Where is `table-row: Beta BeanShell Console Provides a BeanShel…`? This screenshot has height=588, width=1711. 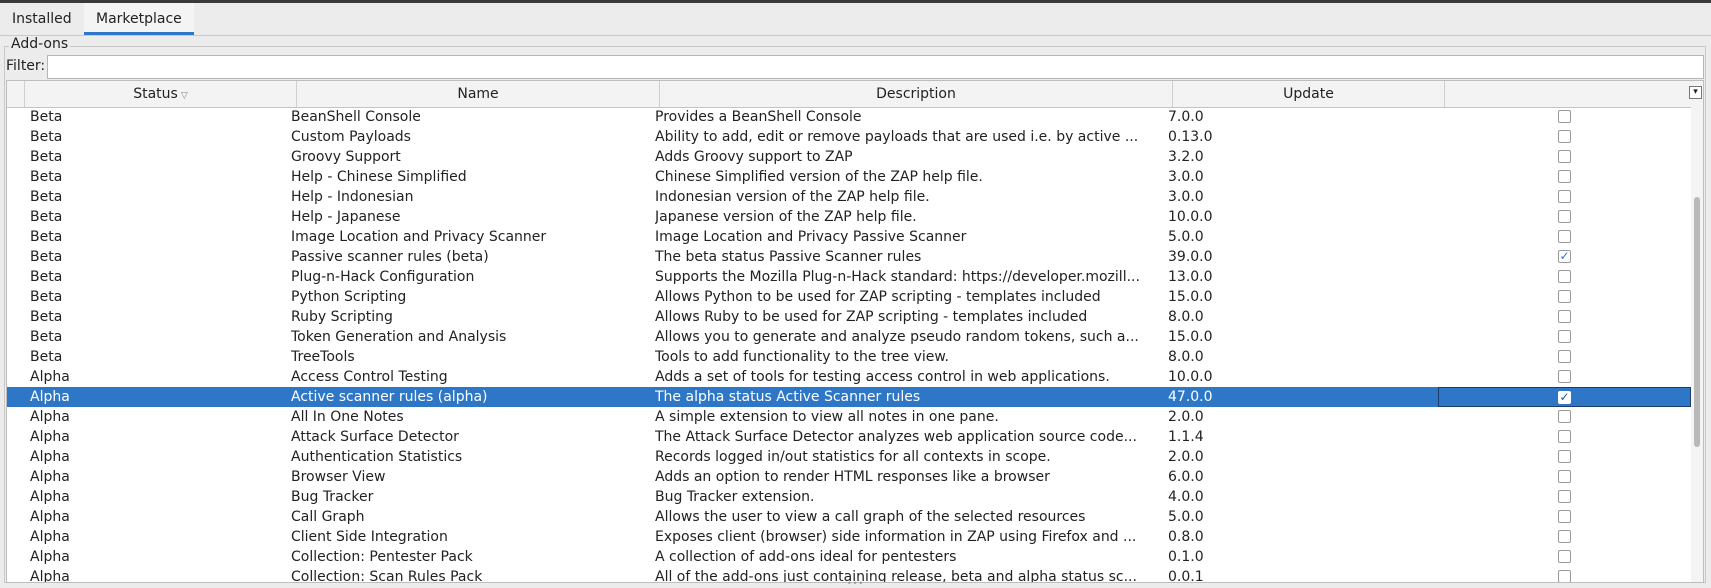
table-row: Beta BeanShell Console Provides a BeanShel… is located at coordinates (849, 117).